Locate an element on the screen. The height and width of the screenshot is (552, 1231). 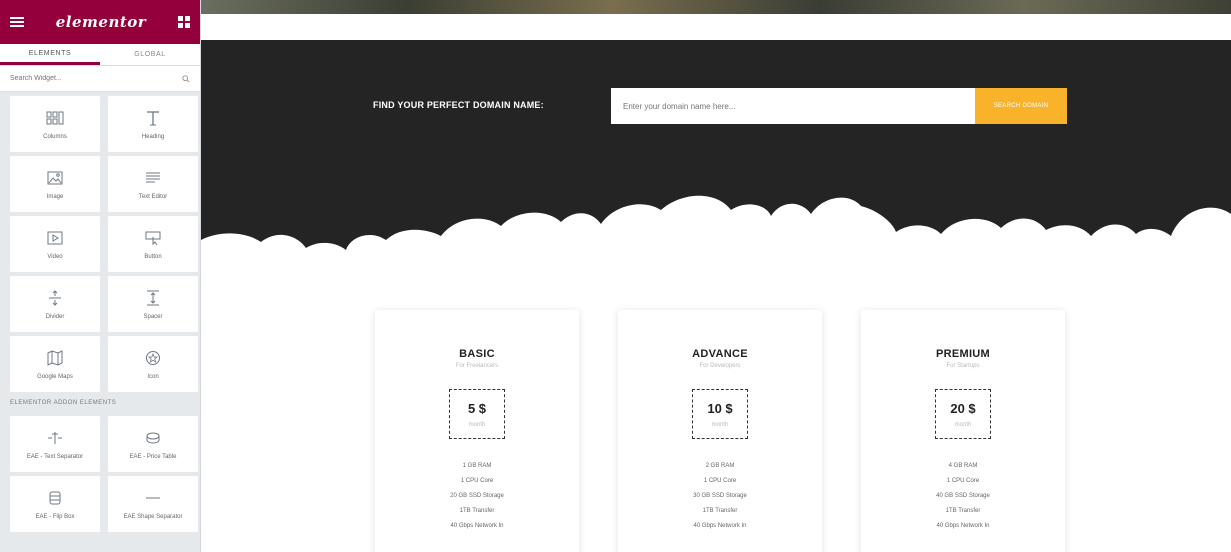
star-icon is located at coordinates (153, 358).